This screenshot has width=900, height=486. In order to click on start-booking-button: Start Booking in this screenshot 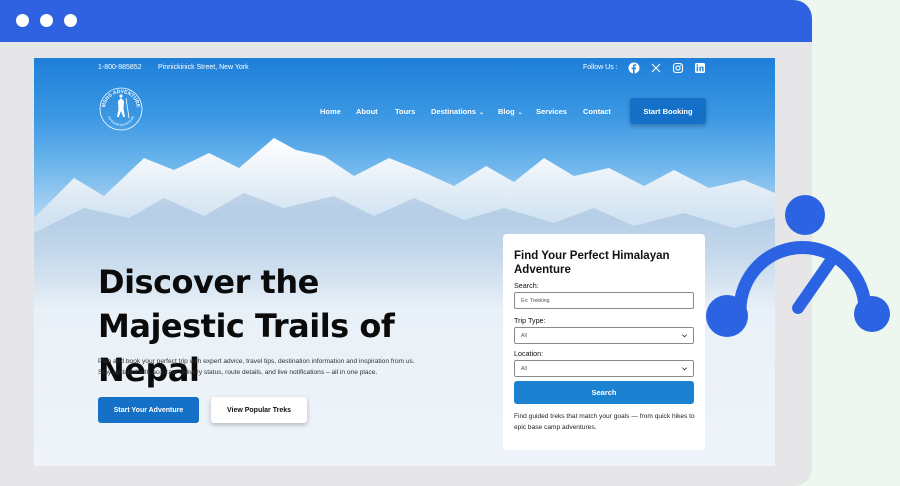, I will do `click(668, 111)`.